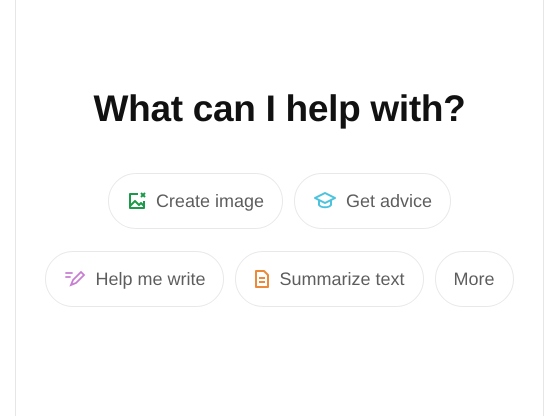 Image resolution: width=556 pixels, height=416 pixels. What do you see at coordinates (373, 201) in the screenshot?
I see `suggestion-button: Get advice` at bounding box center [373, 201].